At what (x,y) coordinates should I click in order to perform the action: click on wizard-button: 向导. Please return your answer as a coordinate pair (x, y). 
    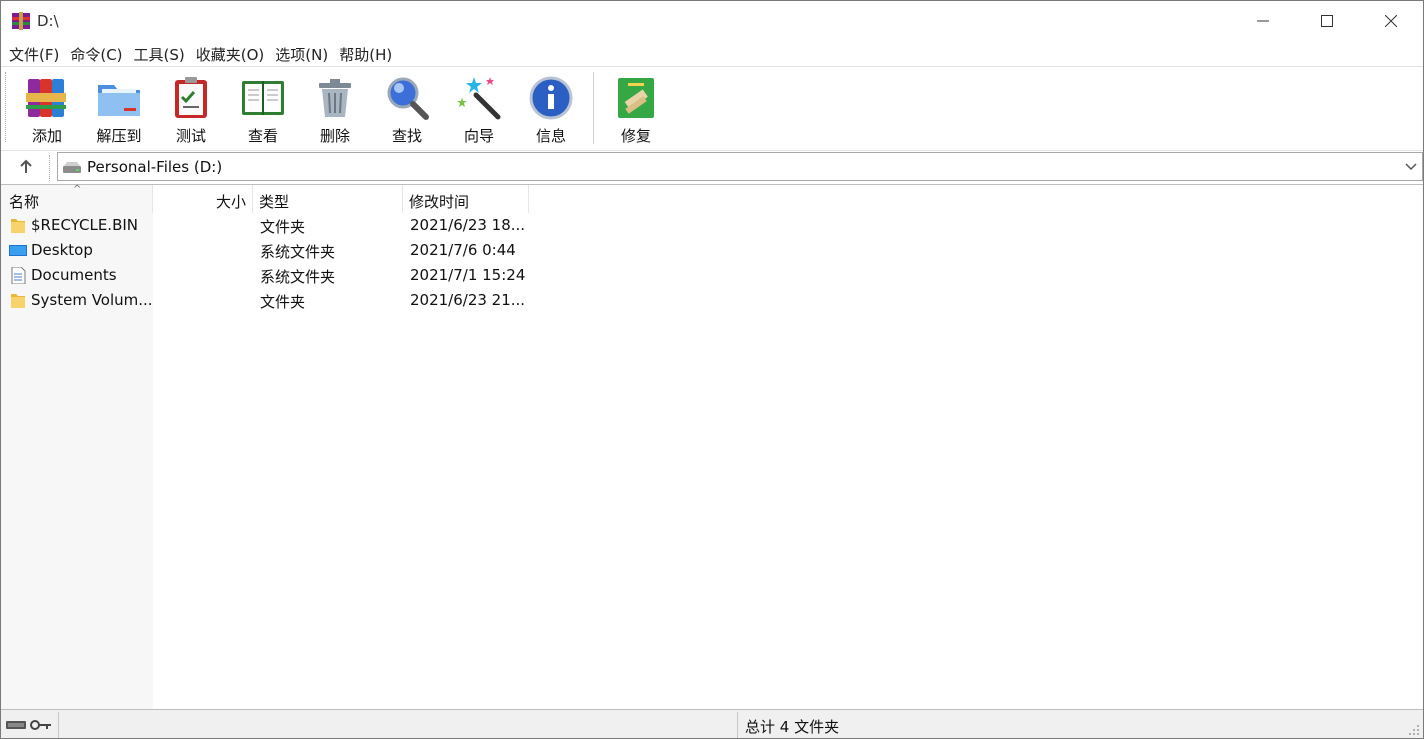
    Looking at the image, I should click on (479, 108).